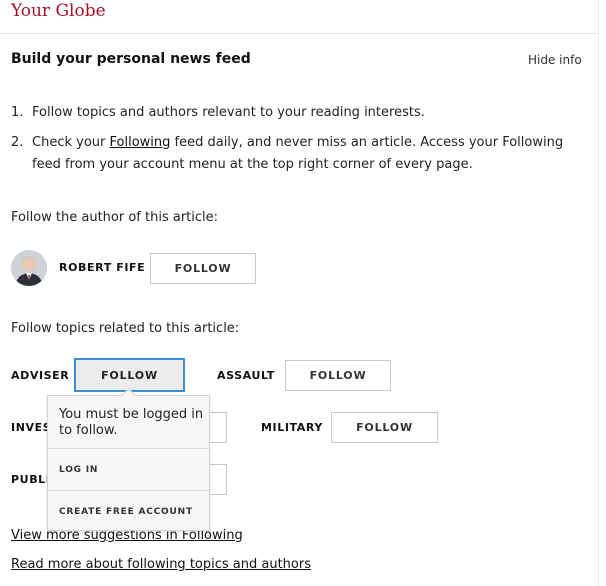  I want to click on topic-label-military: MILITARY, so click(292, 427).